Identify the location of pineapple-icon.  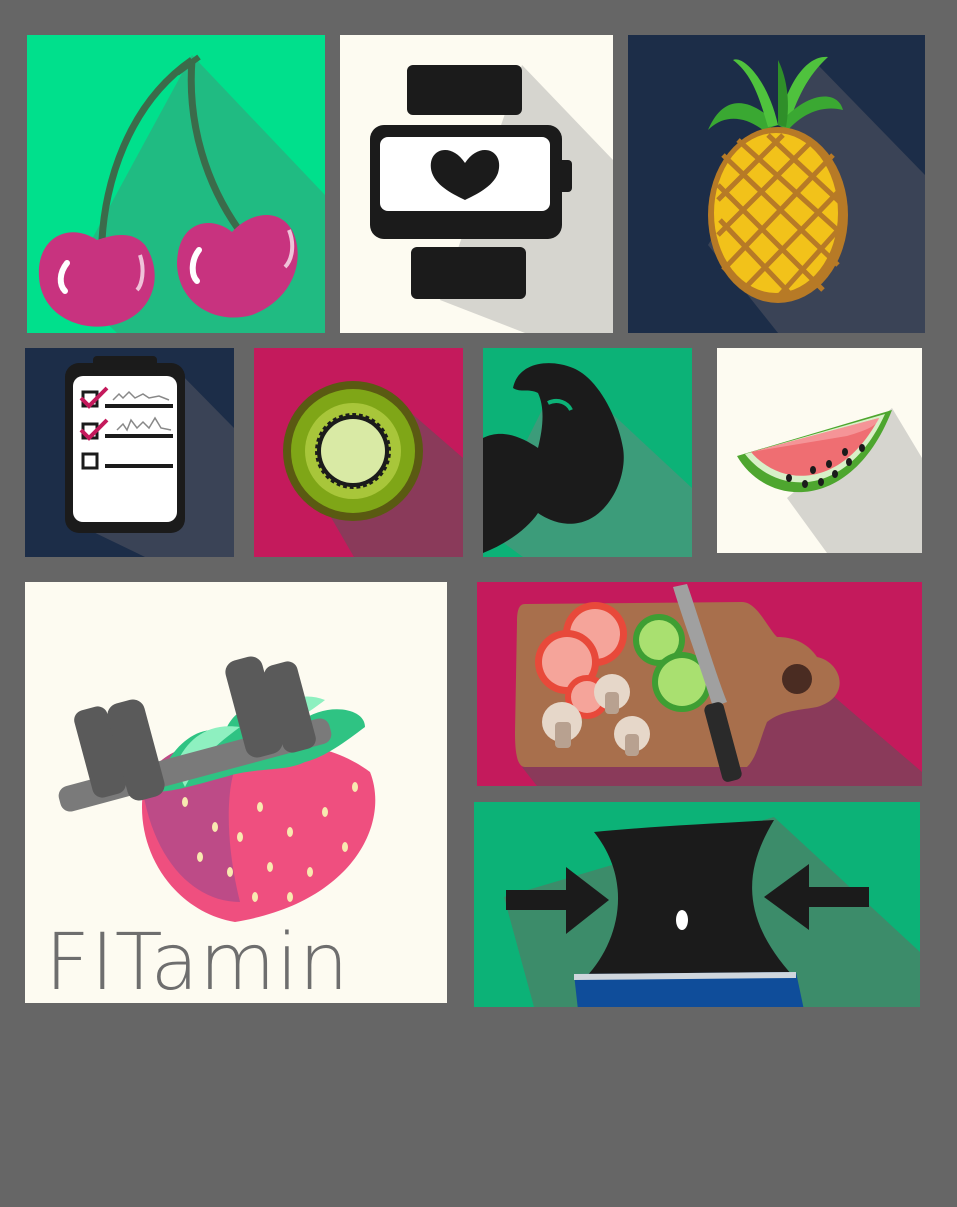
(816, 194).